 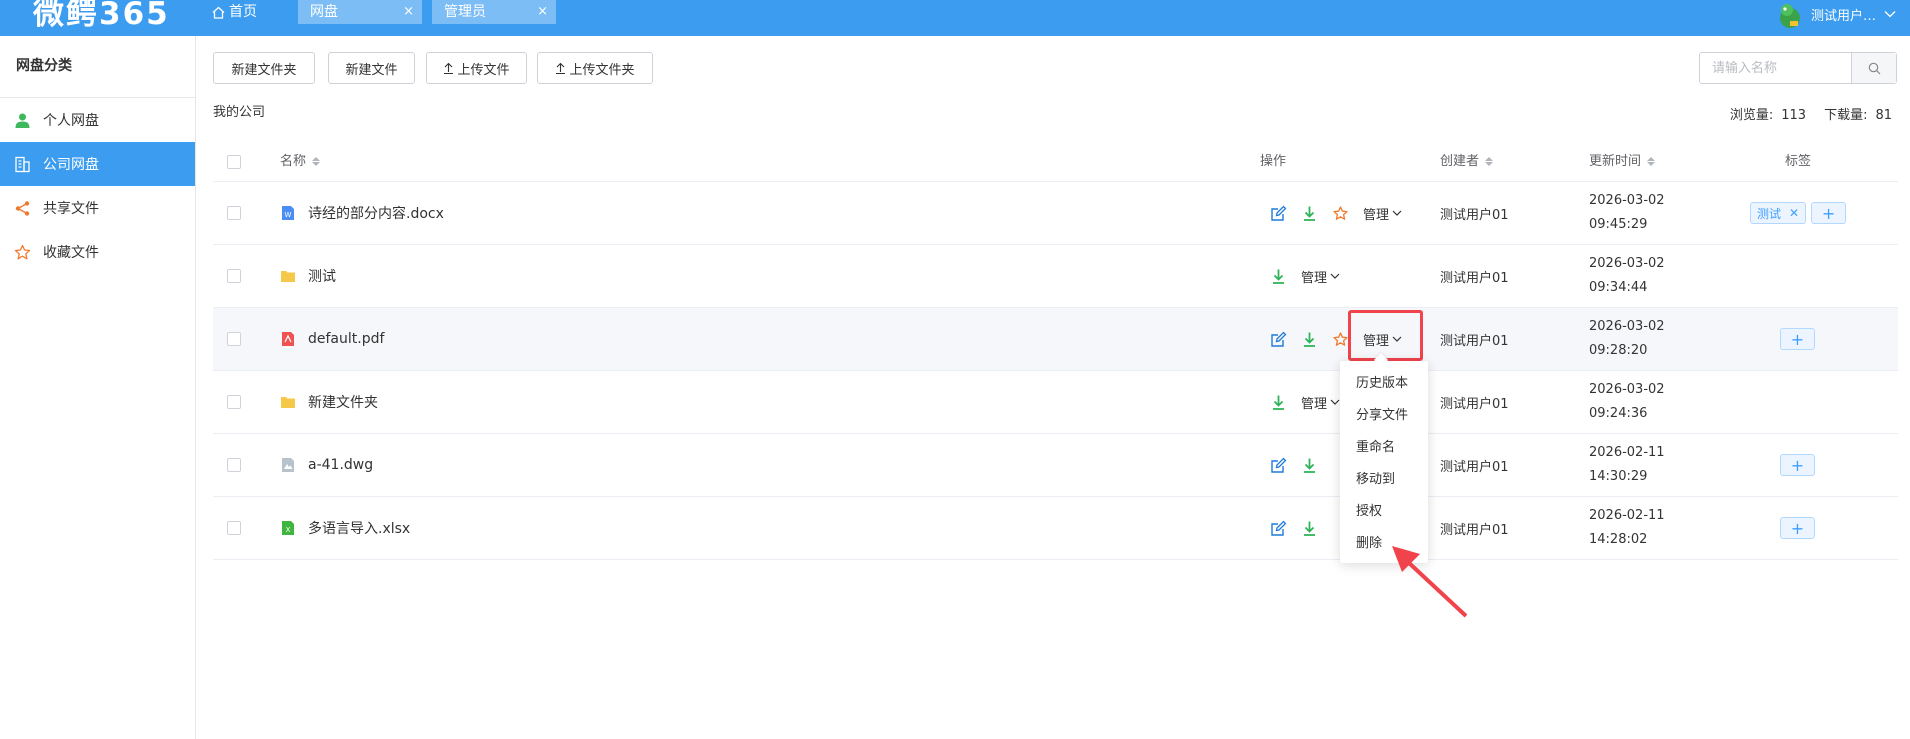 I want to click on header-creator-label: 创建者, so click(x=1460, y=161).